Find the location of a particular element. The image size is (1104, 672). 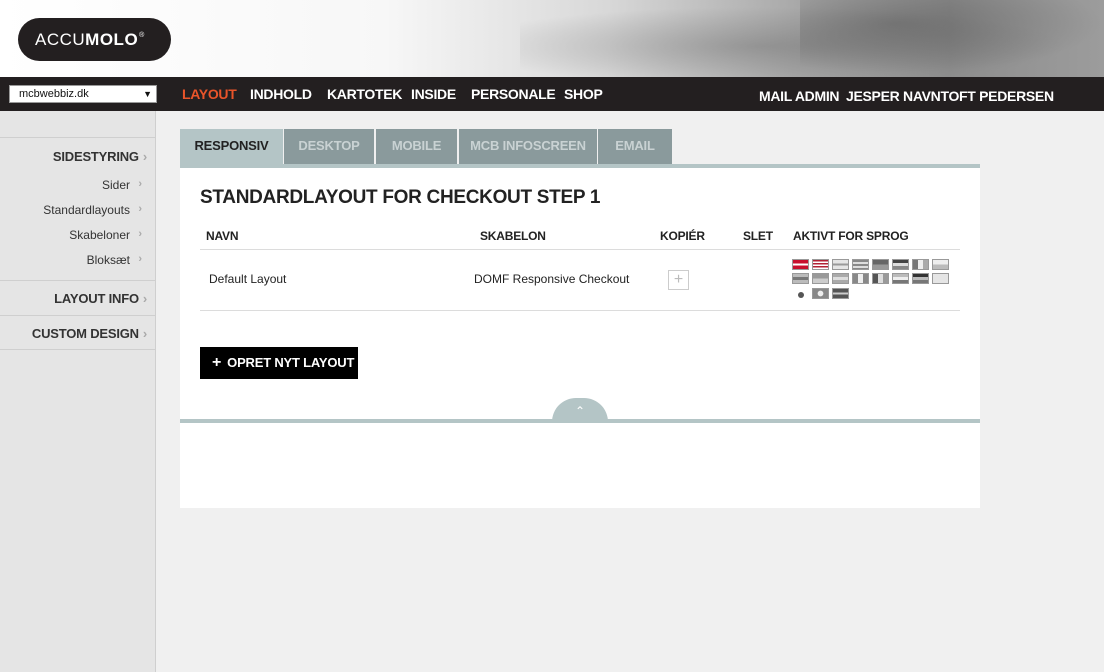

sidebar-item-standardlayouts: Standardlayouts › is located at coordinates (92, 210).